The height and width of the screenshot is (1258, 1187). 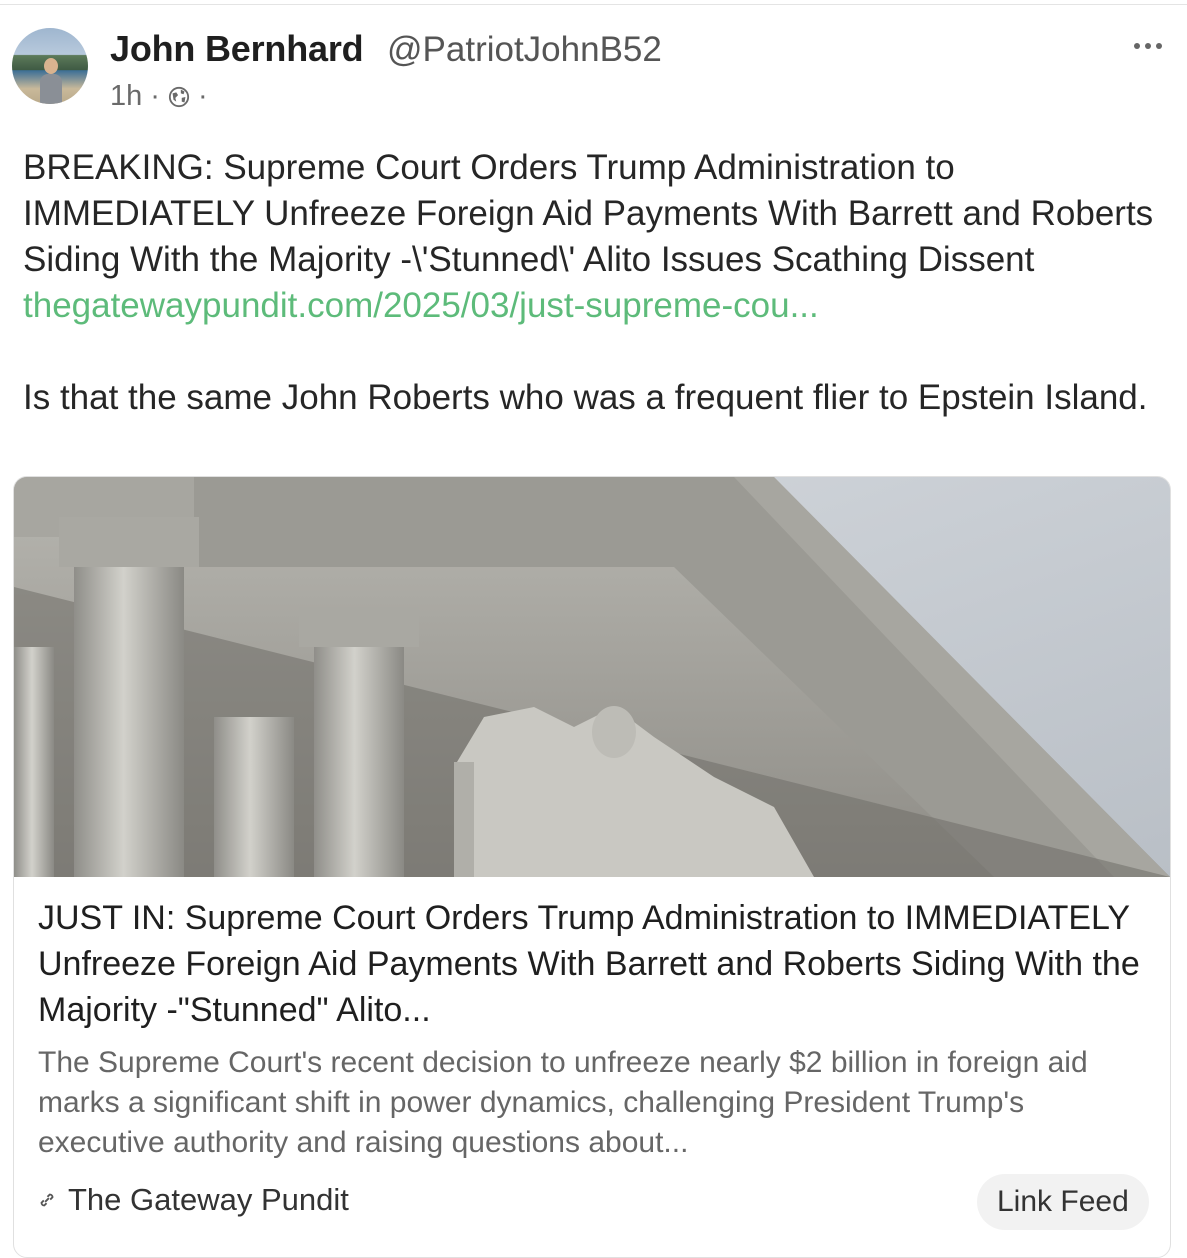 What do you see at coordinates (237, 49) in the screenshot?
I see `author-name: John Bernhard` at bounding box center [237, 49].